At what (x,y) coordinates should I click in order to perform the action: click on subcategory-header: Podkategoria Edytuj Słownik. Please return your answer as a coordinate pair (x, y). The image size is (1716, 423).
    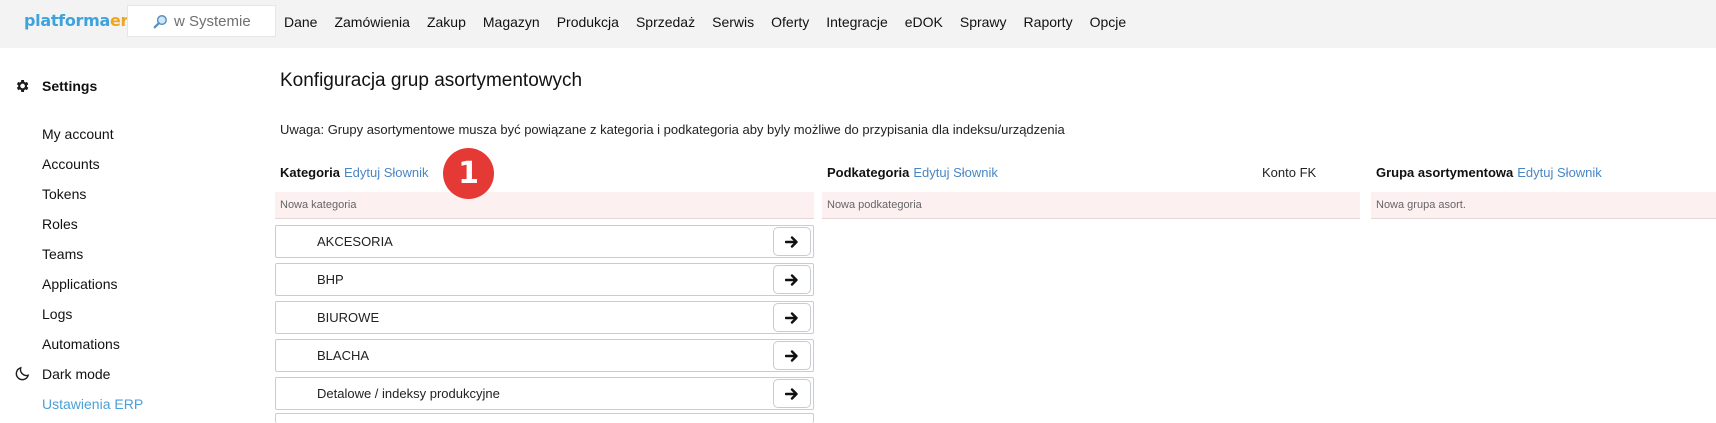
    Looking at the image, I should click on (912, 172).